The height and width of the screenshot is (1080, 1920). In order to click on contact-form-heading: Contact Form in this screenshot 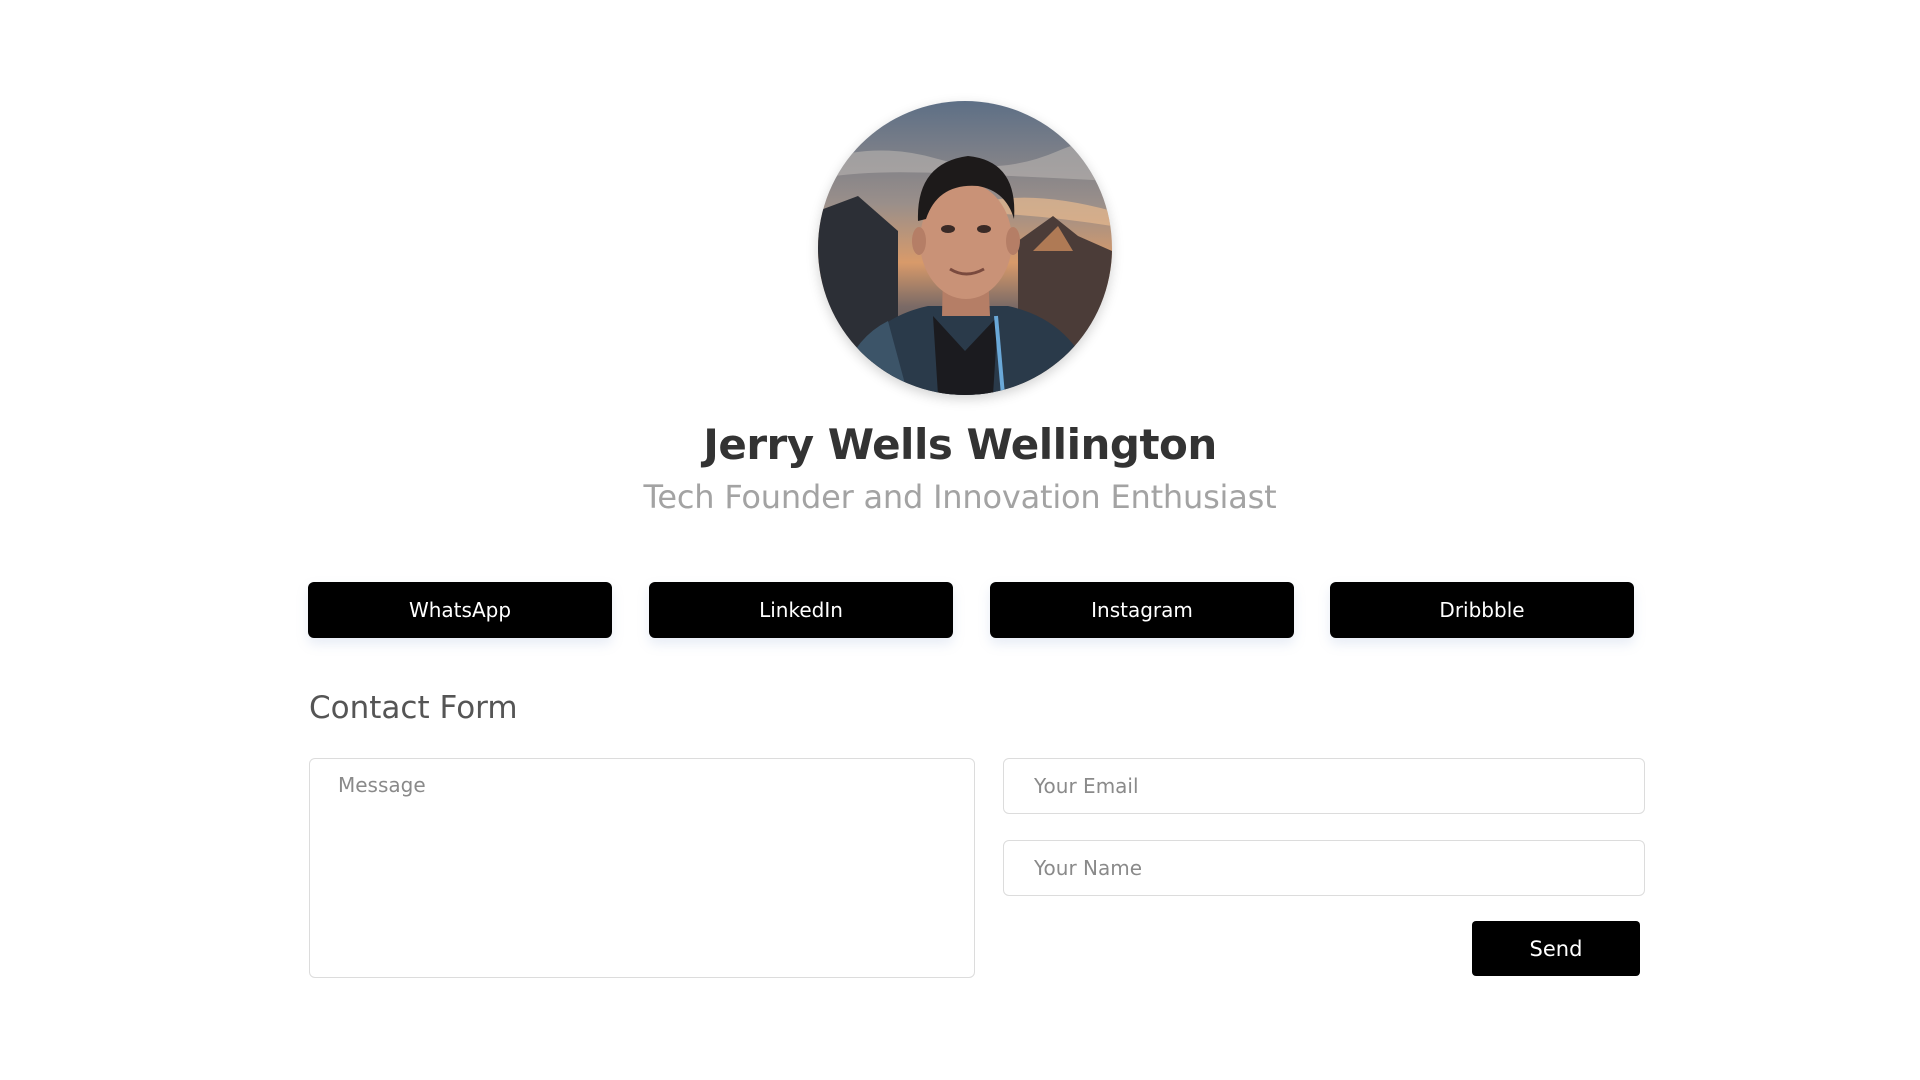, I will do `click(413, 708)`.